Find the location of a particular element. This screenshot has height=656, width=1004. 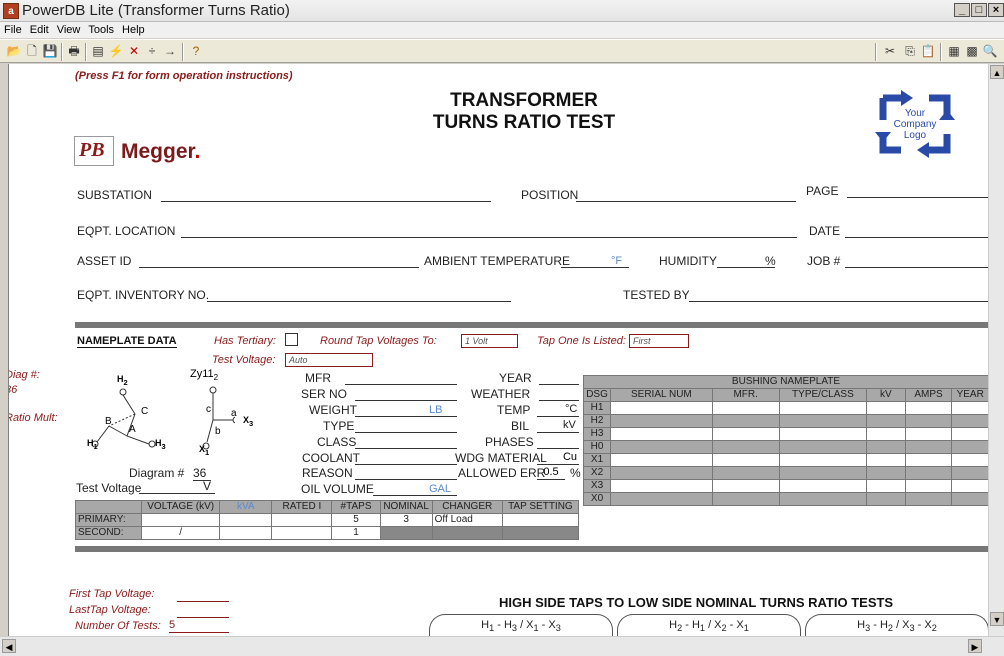

delete-icon: ✕ is located at coordinates (134, 51).